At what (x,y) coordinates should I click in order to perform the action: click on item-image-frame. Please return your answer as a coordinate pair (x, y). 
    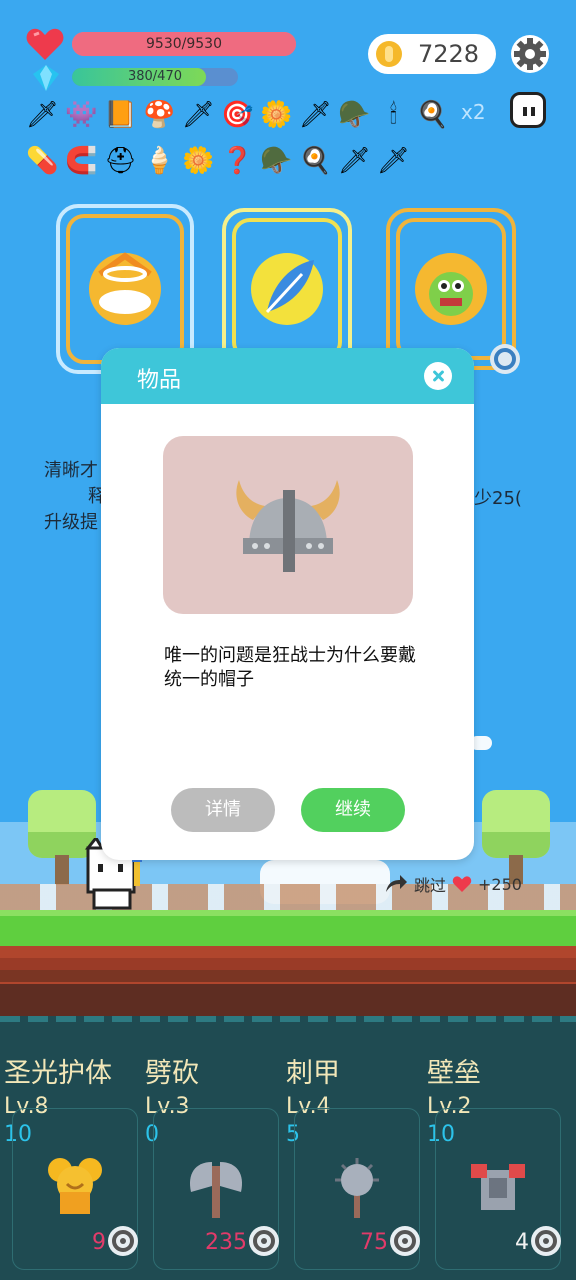
    Looking at the image, I should click on (288, 525).